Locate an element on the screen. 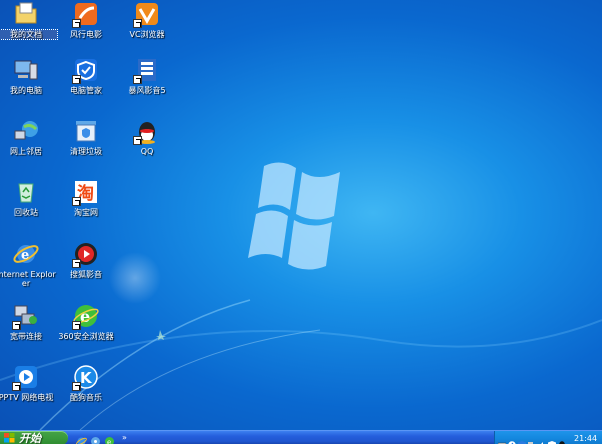  funshion-icon is located at coordinates (86, 14).